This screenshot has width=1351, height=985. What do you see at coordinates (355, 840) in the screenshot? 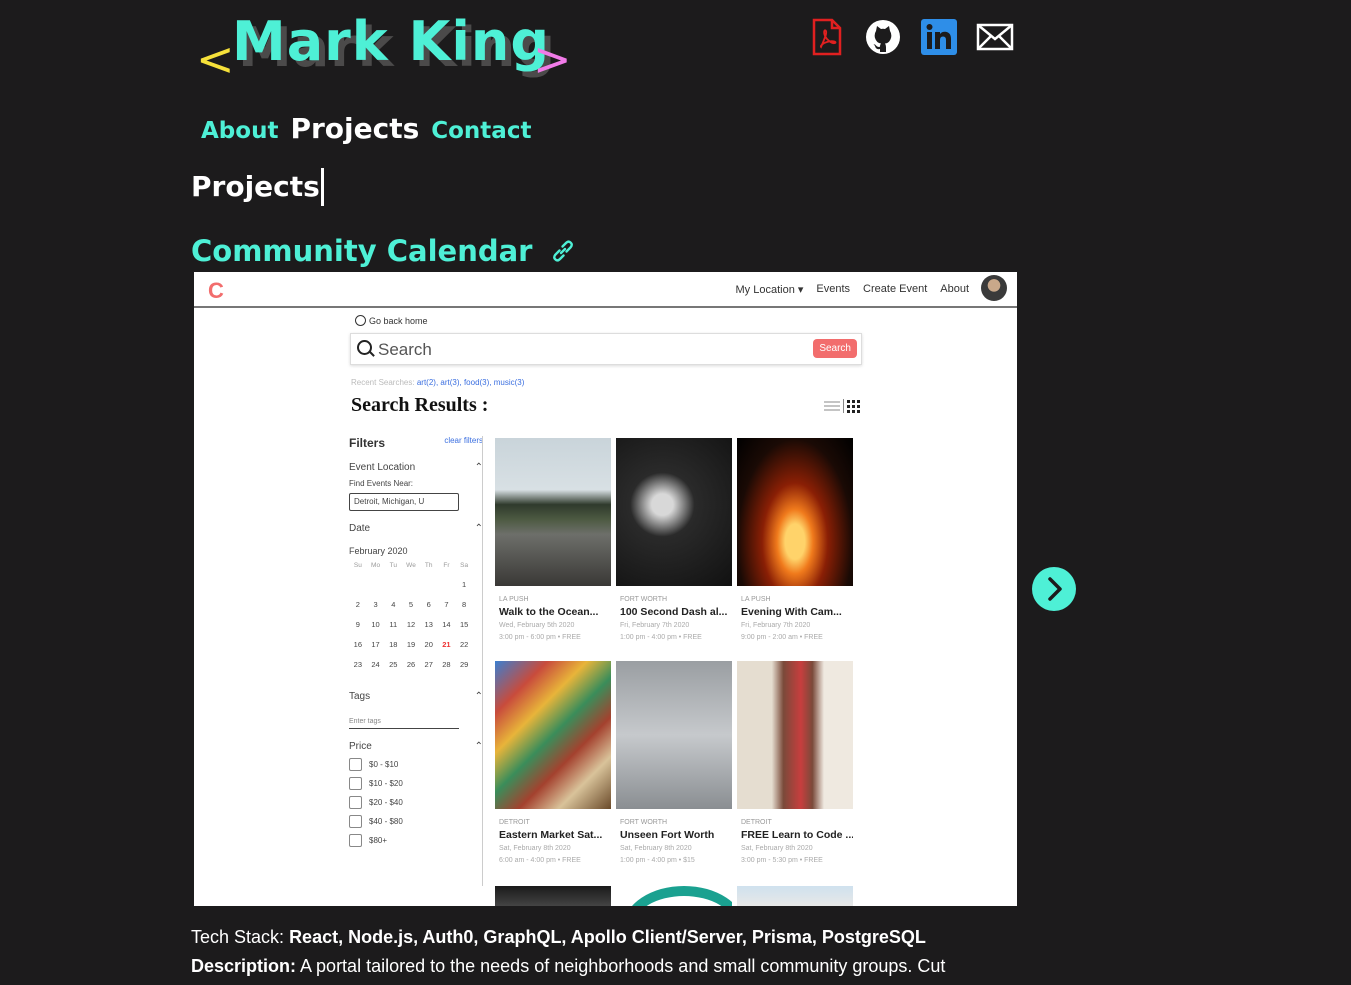
I see `checkbox-icon` at bounding box center [355, 840].